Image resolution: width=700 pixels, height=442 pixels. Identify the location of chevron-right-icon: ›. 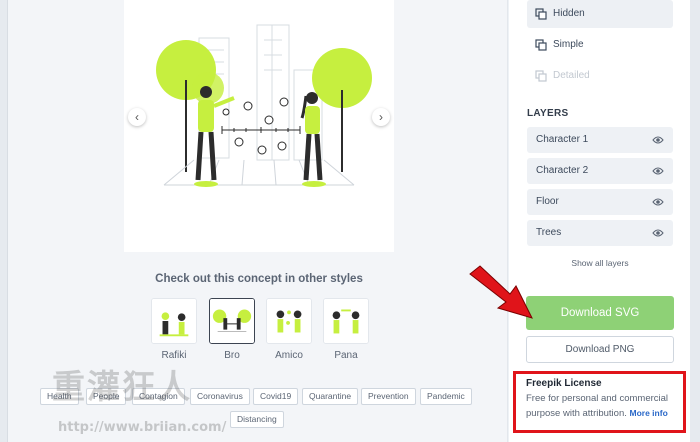
(381, 117).